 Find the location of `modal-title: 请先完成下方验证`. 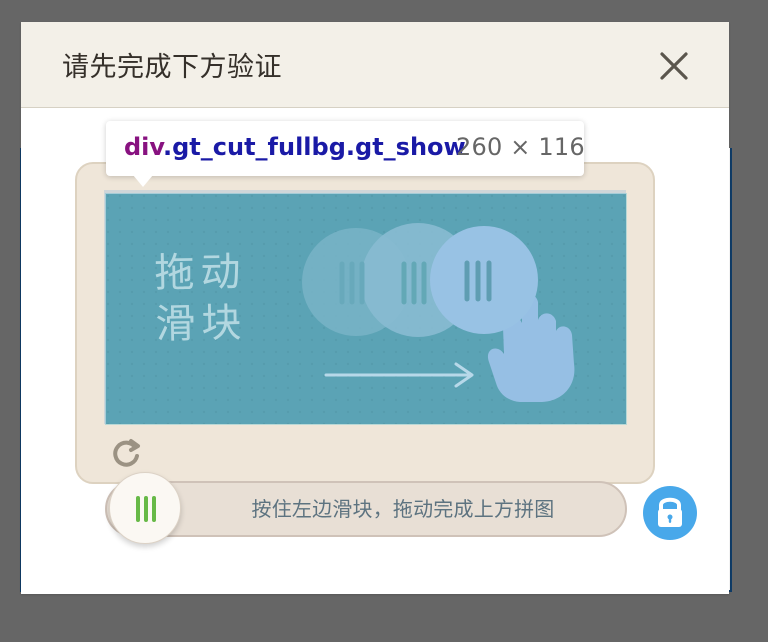

modal-title: 请先完成下方验证 is located at coordinates (172, 67).